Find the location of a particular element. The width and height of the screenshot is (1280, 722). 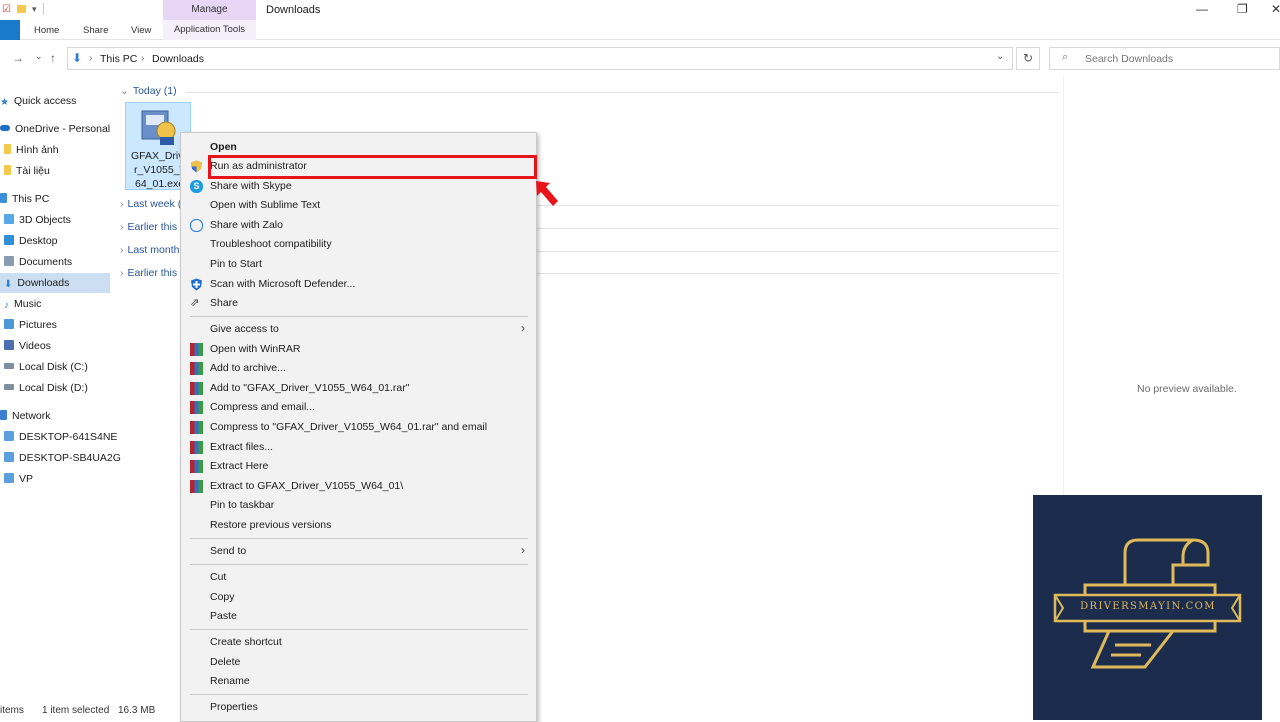

breadcrumb-downloads: Downloads is located at coordinates (178, 59).